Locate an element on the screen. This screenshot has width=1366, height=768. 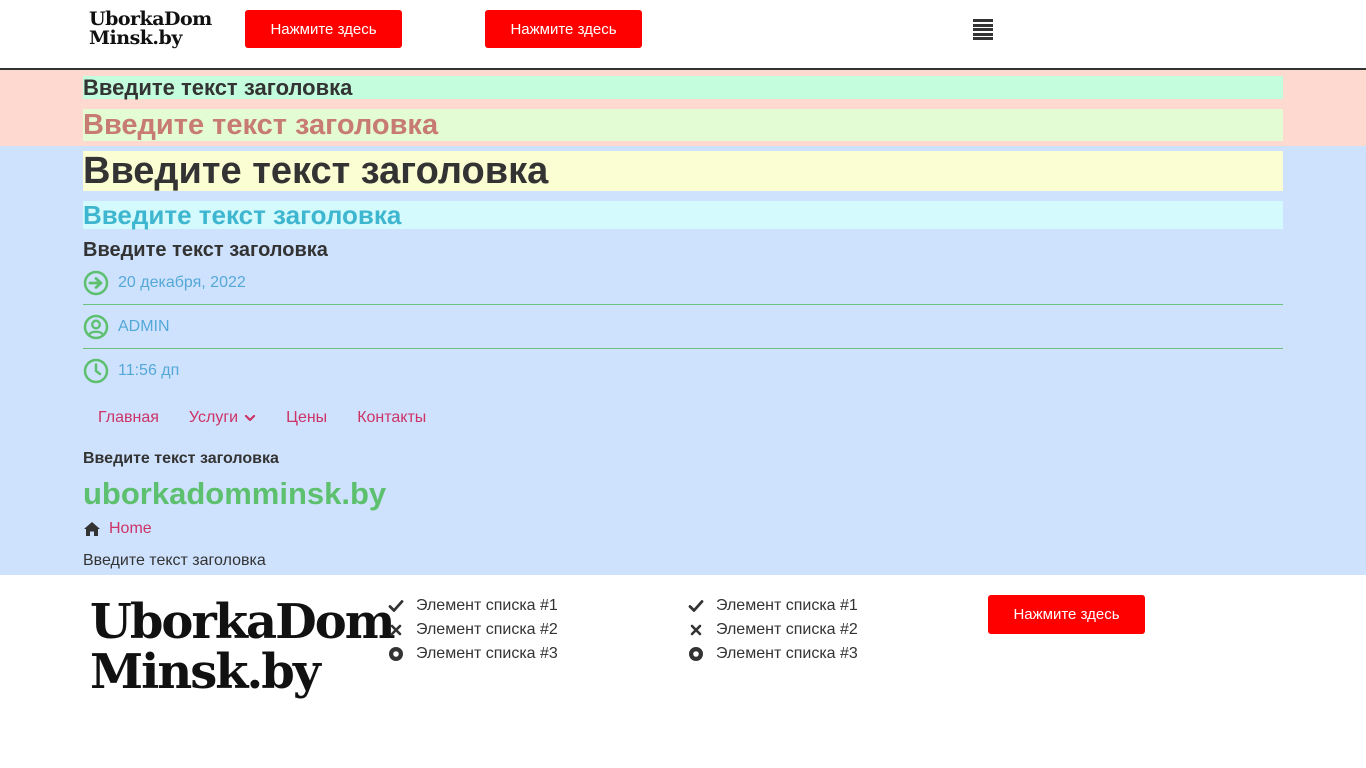
post-author: ADMIN is located at coordinates (683, 327).